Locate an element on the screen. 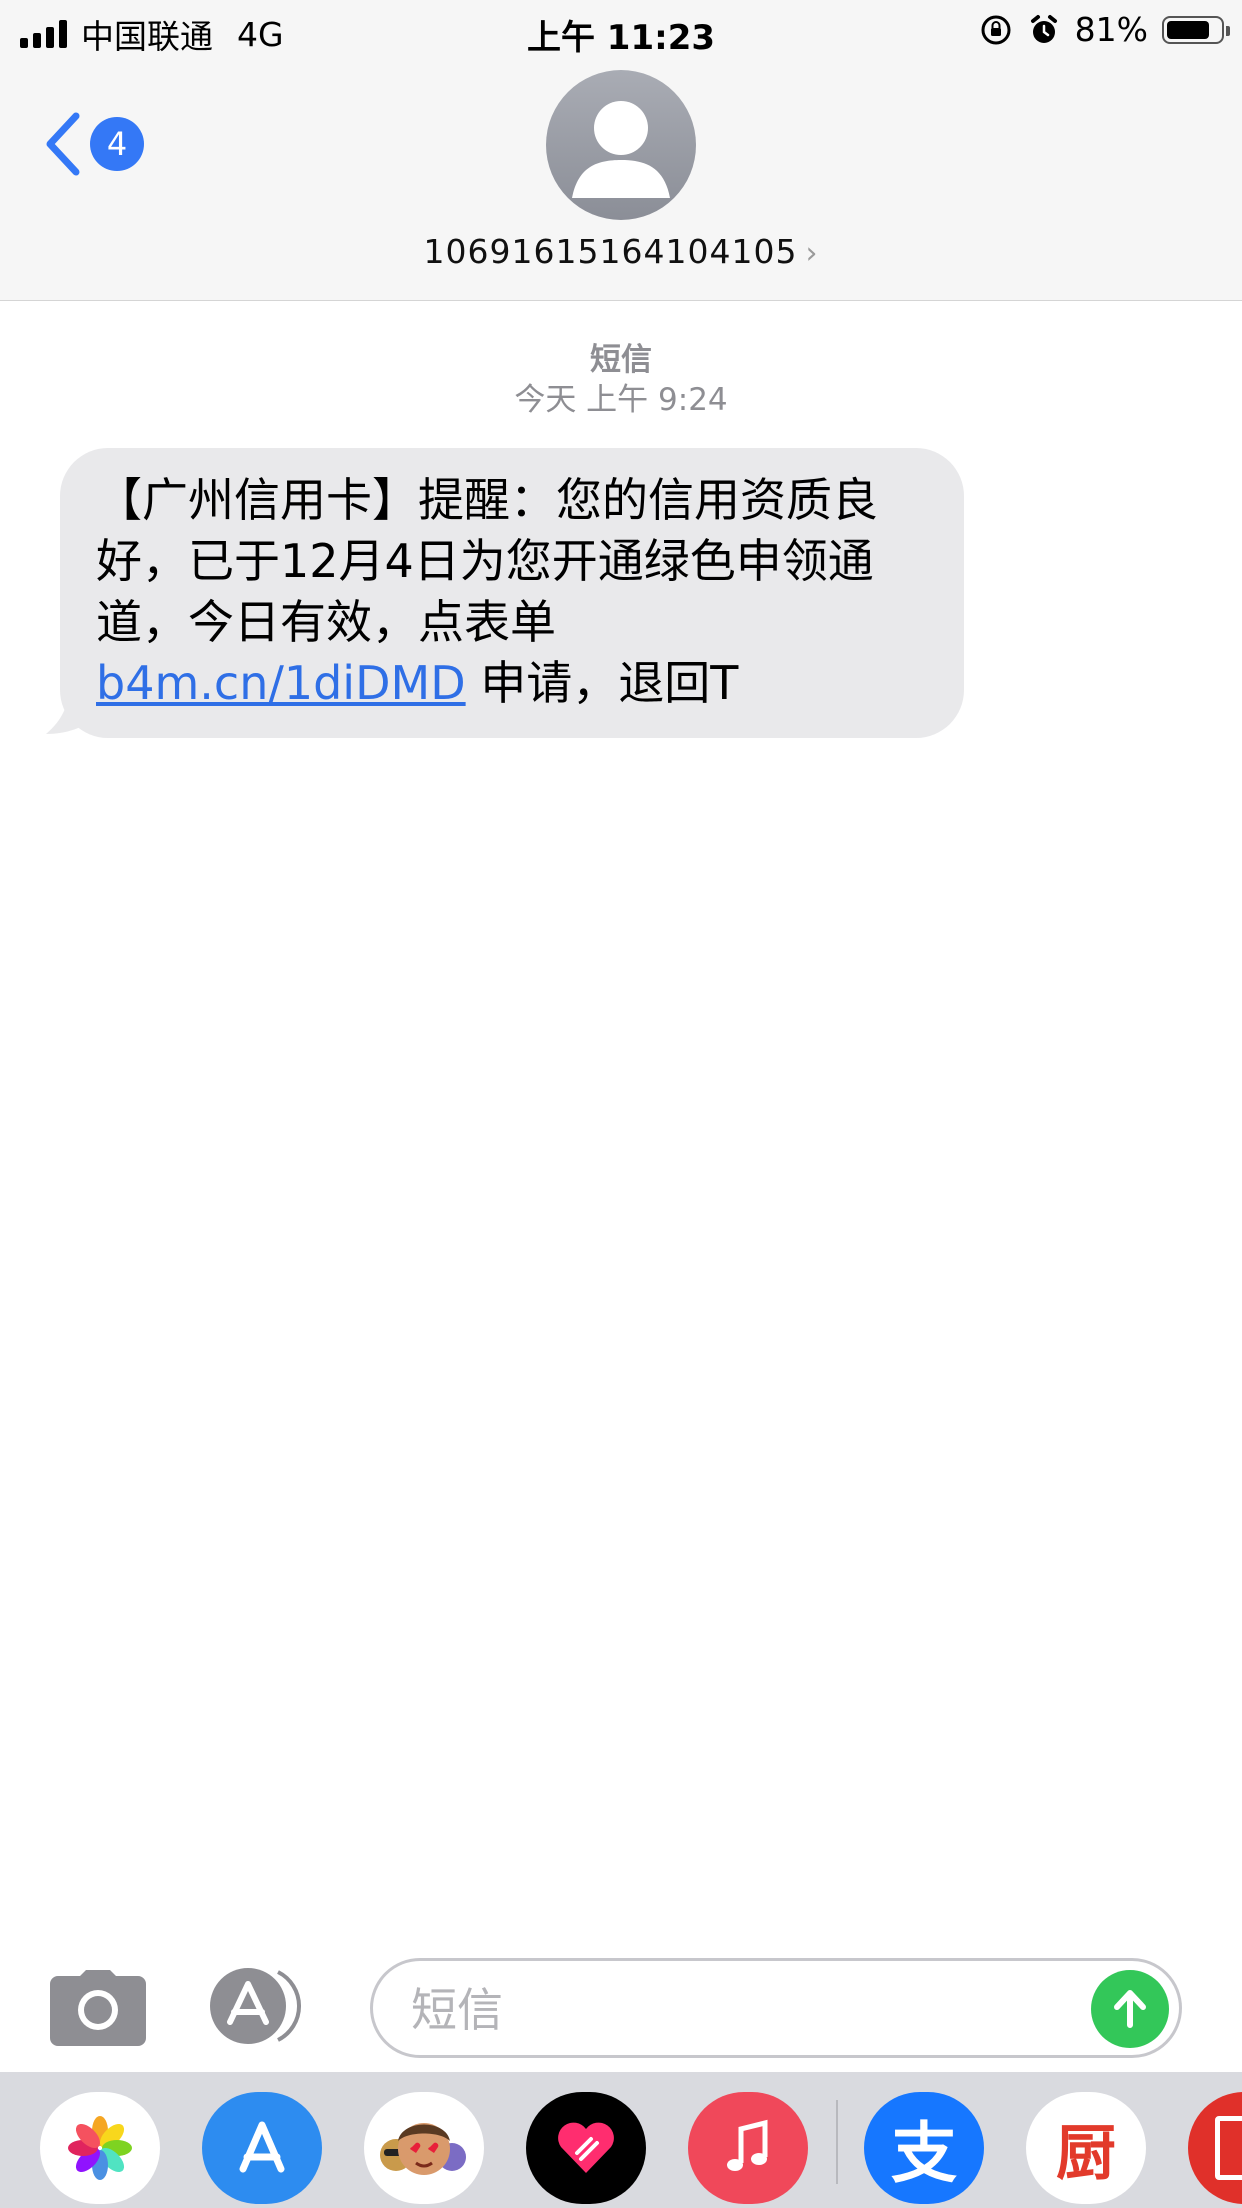  message-meta: 短信 今天 上午 9:24 is located at coordinates (621, 380).